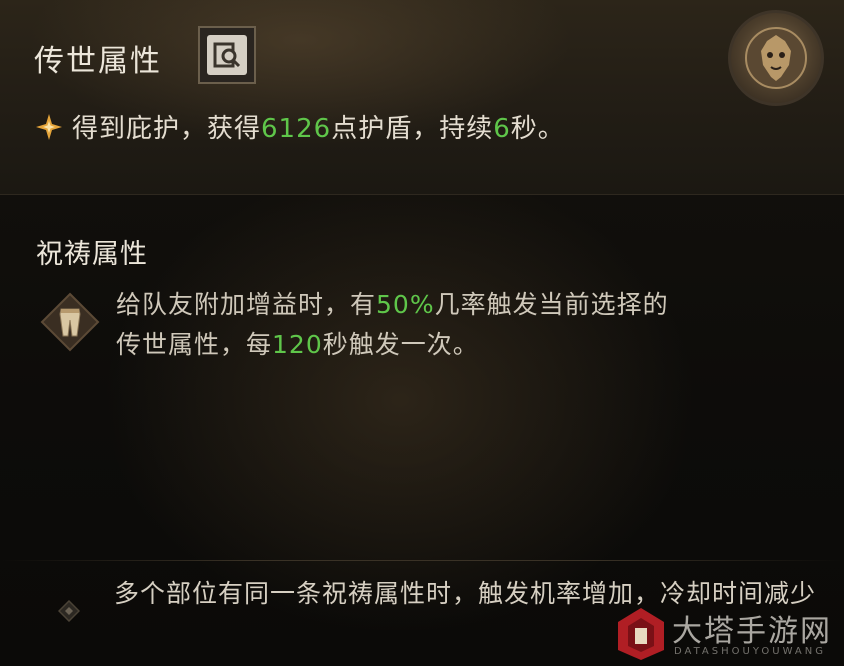  Describe the element at coordinates (70, 322) in the screenshot. I see `pants-icon` at that location.